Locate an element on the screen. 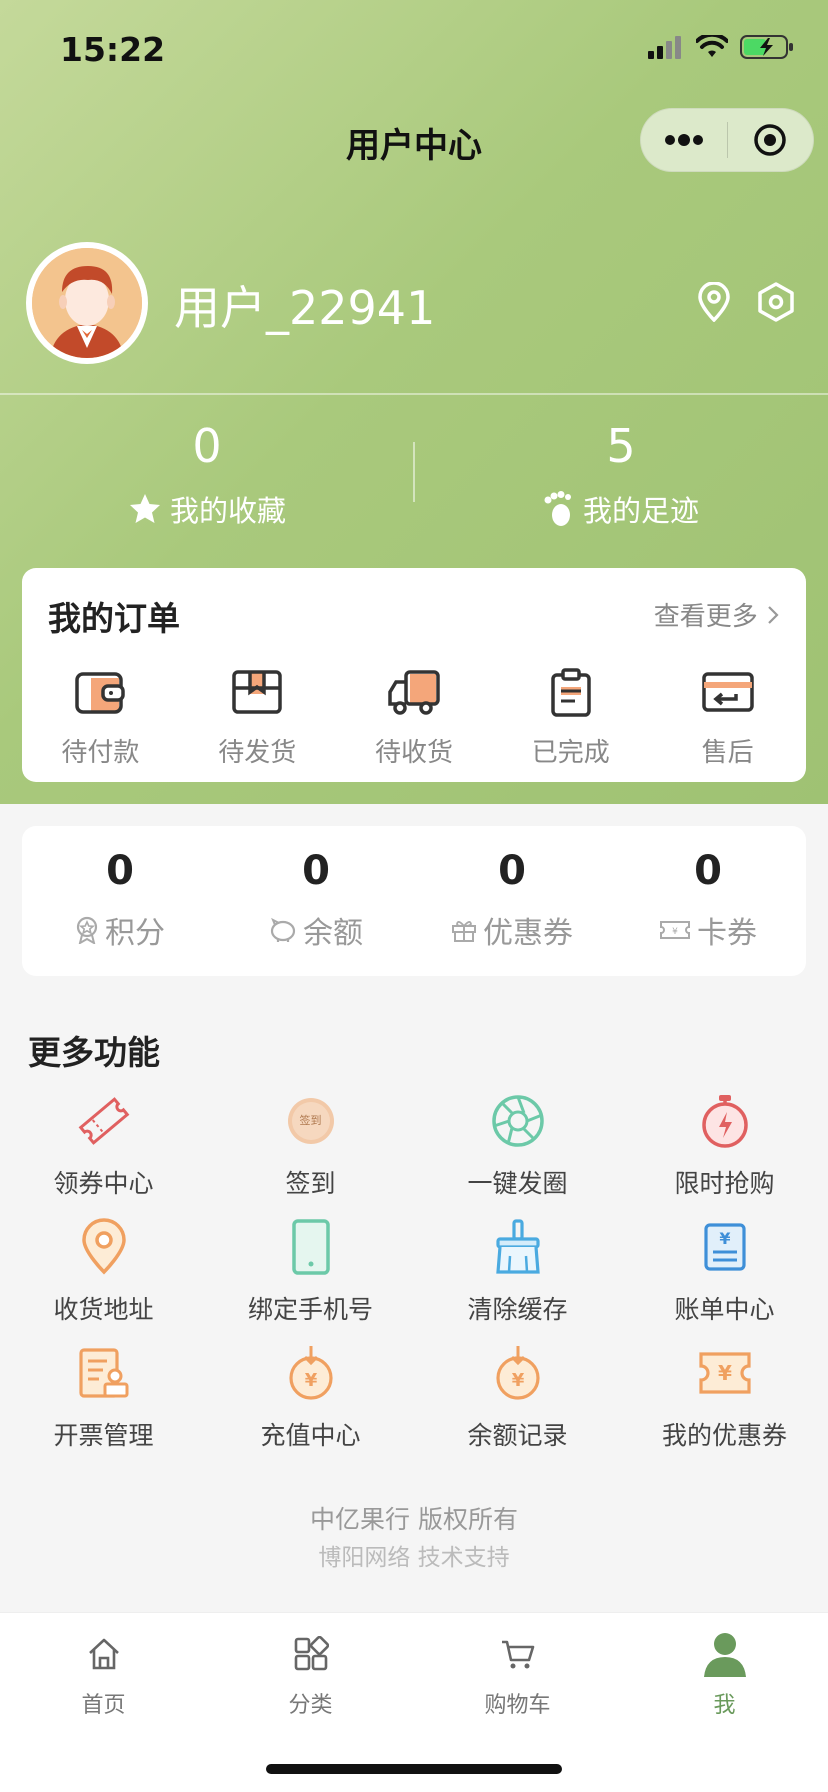 Image resolution: width=828 pixels, height=1792 pixels. footprint-stat: 5 我的足迹 is located at coordinates (621, 478).